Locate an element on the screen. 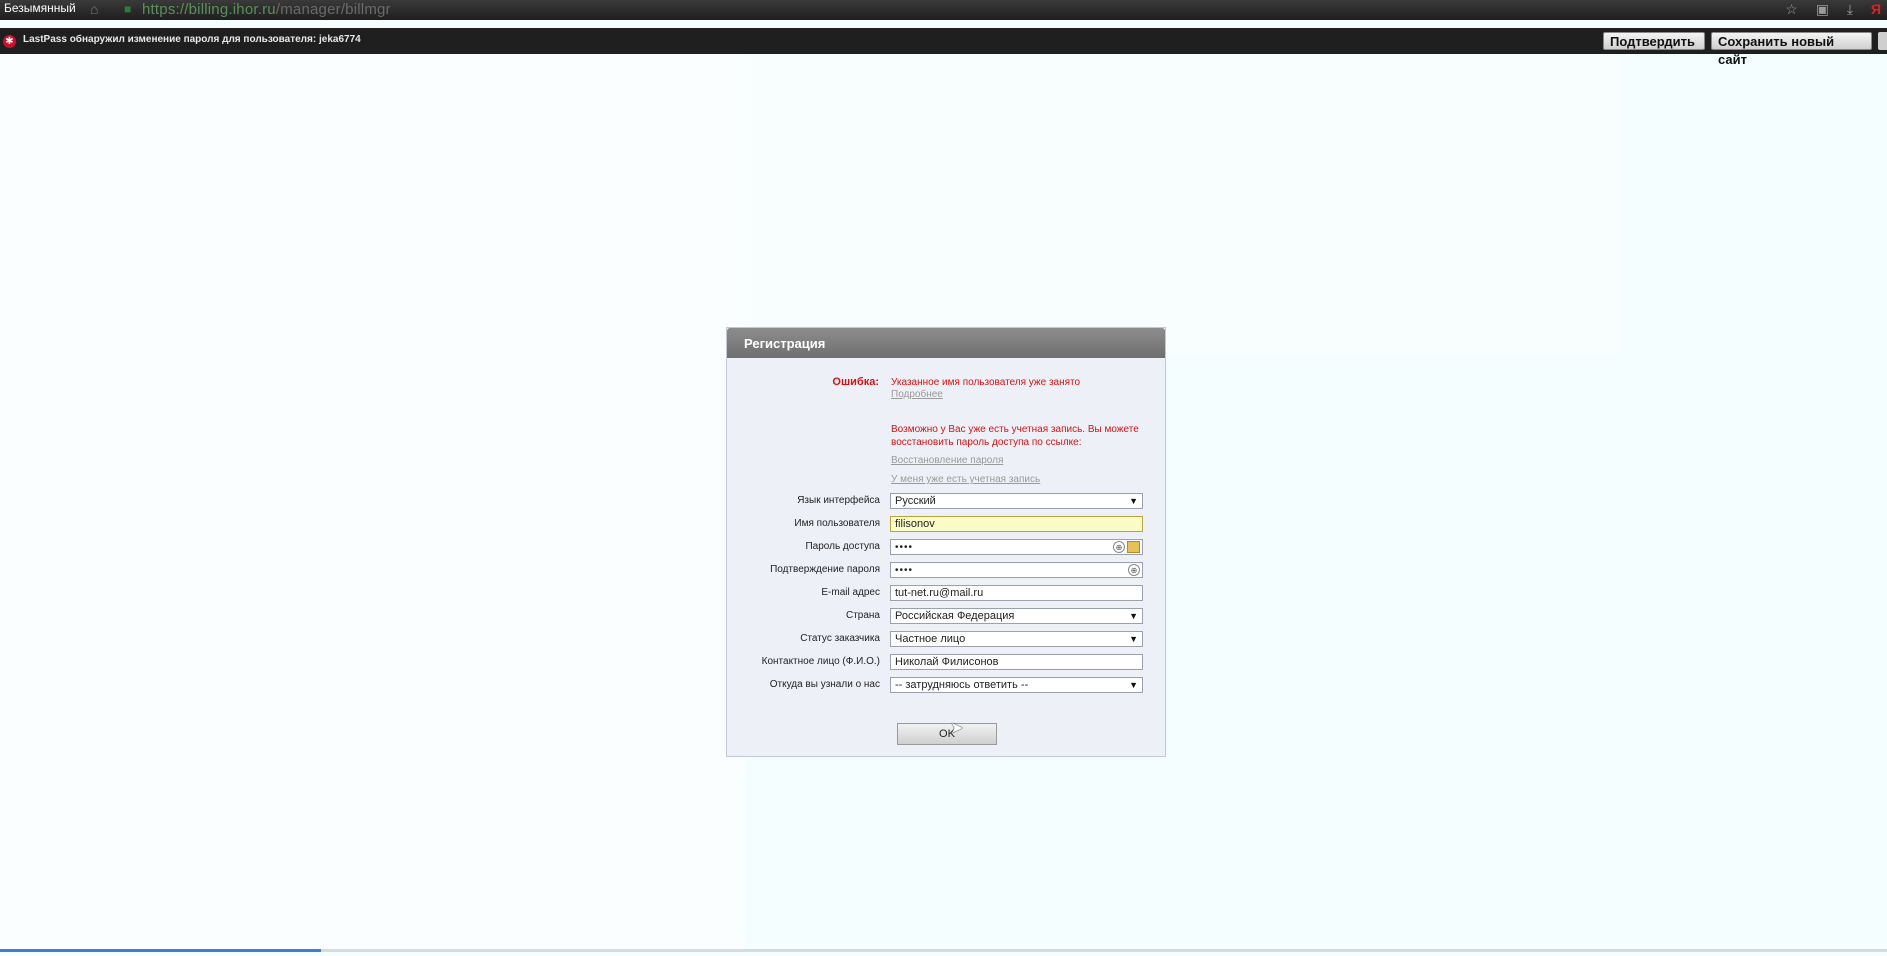 The height and width of the screenshot is (956, 1887). language-value: Русский is located at coordinates (915, 501).